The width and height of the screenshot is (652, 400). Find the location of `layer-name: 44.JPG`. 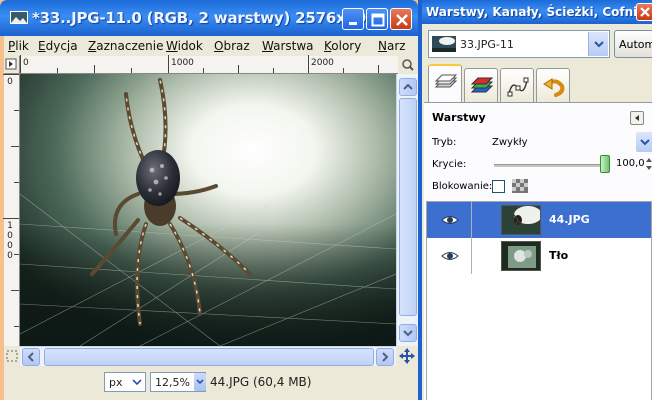

layer-name: 44.JPG is located at coordinates (569, 219).